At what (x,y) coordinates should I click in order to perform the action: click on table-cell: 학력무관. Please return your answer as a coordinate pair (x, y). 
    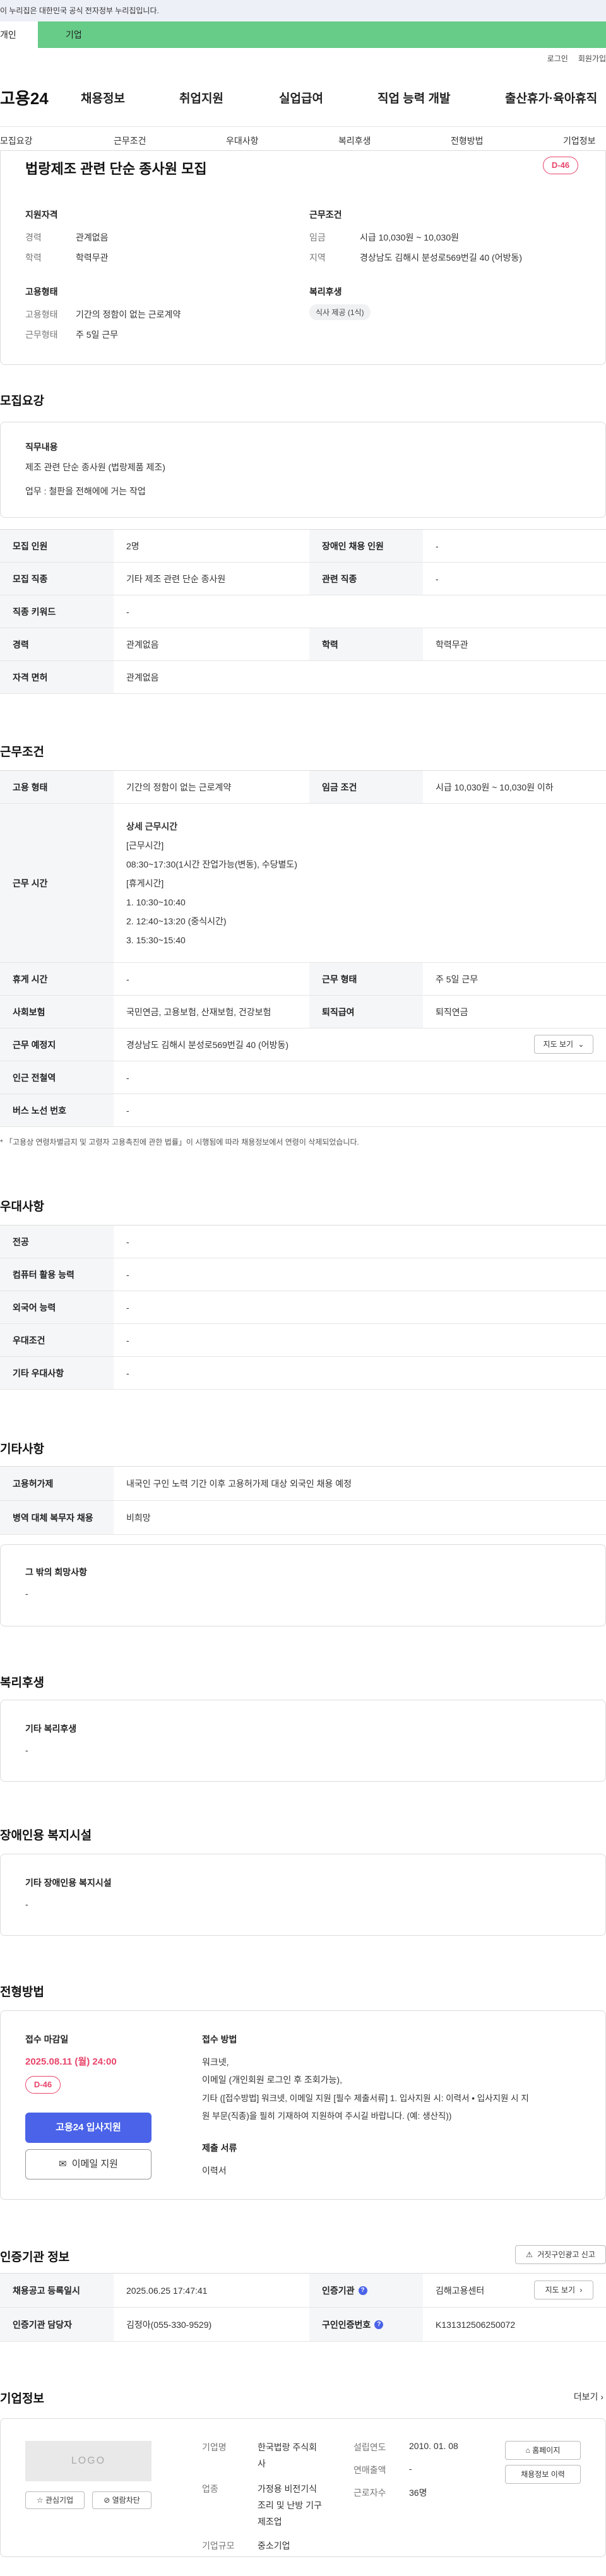
    Looking at the image, I should click on (452, 644).